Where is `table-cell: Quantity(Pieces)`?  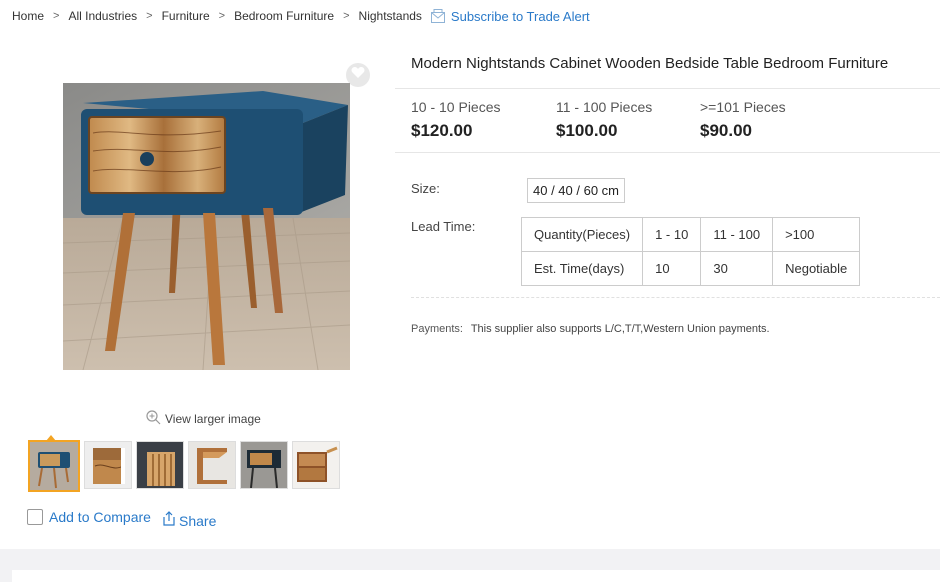
table-cell: Quantity(Pieces) is located at coordinates (582, 234).